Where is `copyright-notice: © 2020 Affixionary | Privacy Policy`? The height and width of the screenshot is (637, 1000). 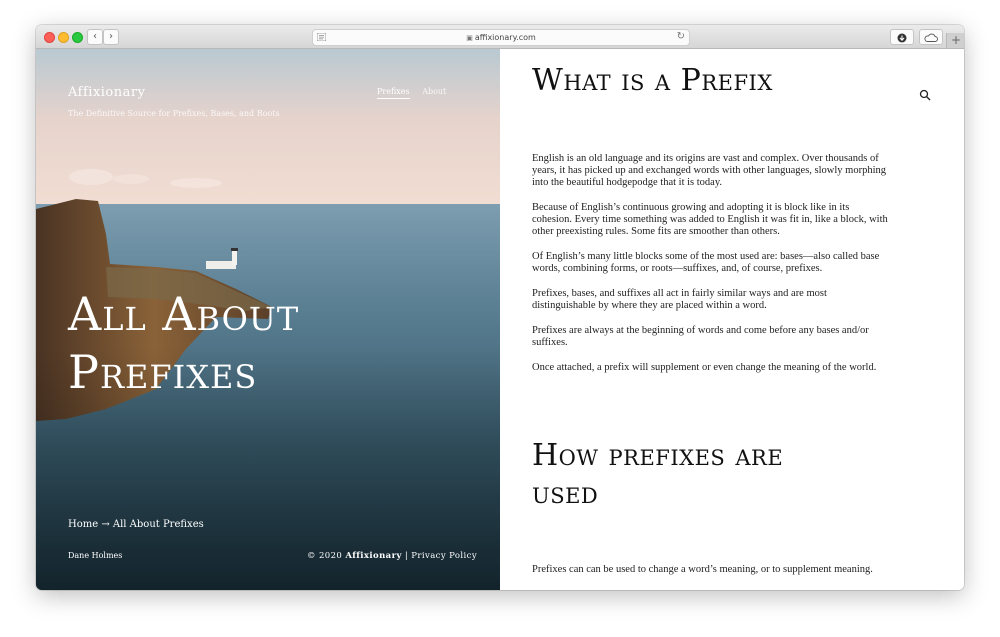
copyright-notice: © 2020 Affixionary | Privacy Policy is located at coordinates (392, 556).